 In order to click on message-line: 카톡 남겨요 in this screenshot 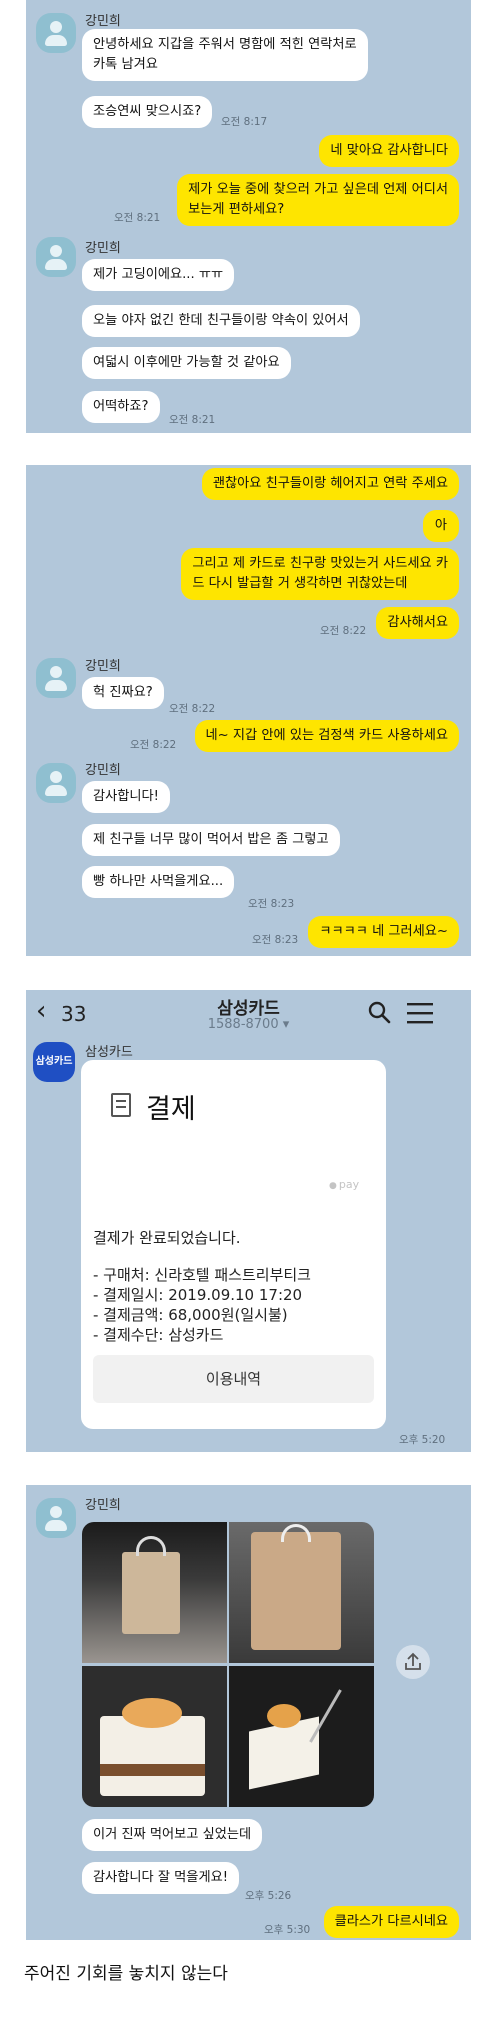, I will do `click(125, 64)`.